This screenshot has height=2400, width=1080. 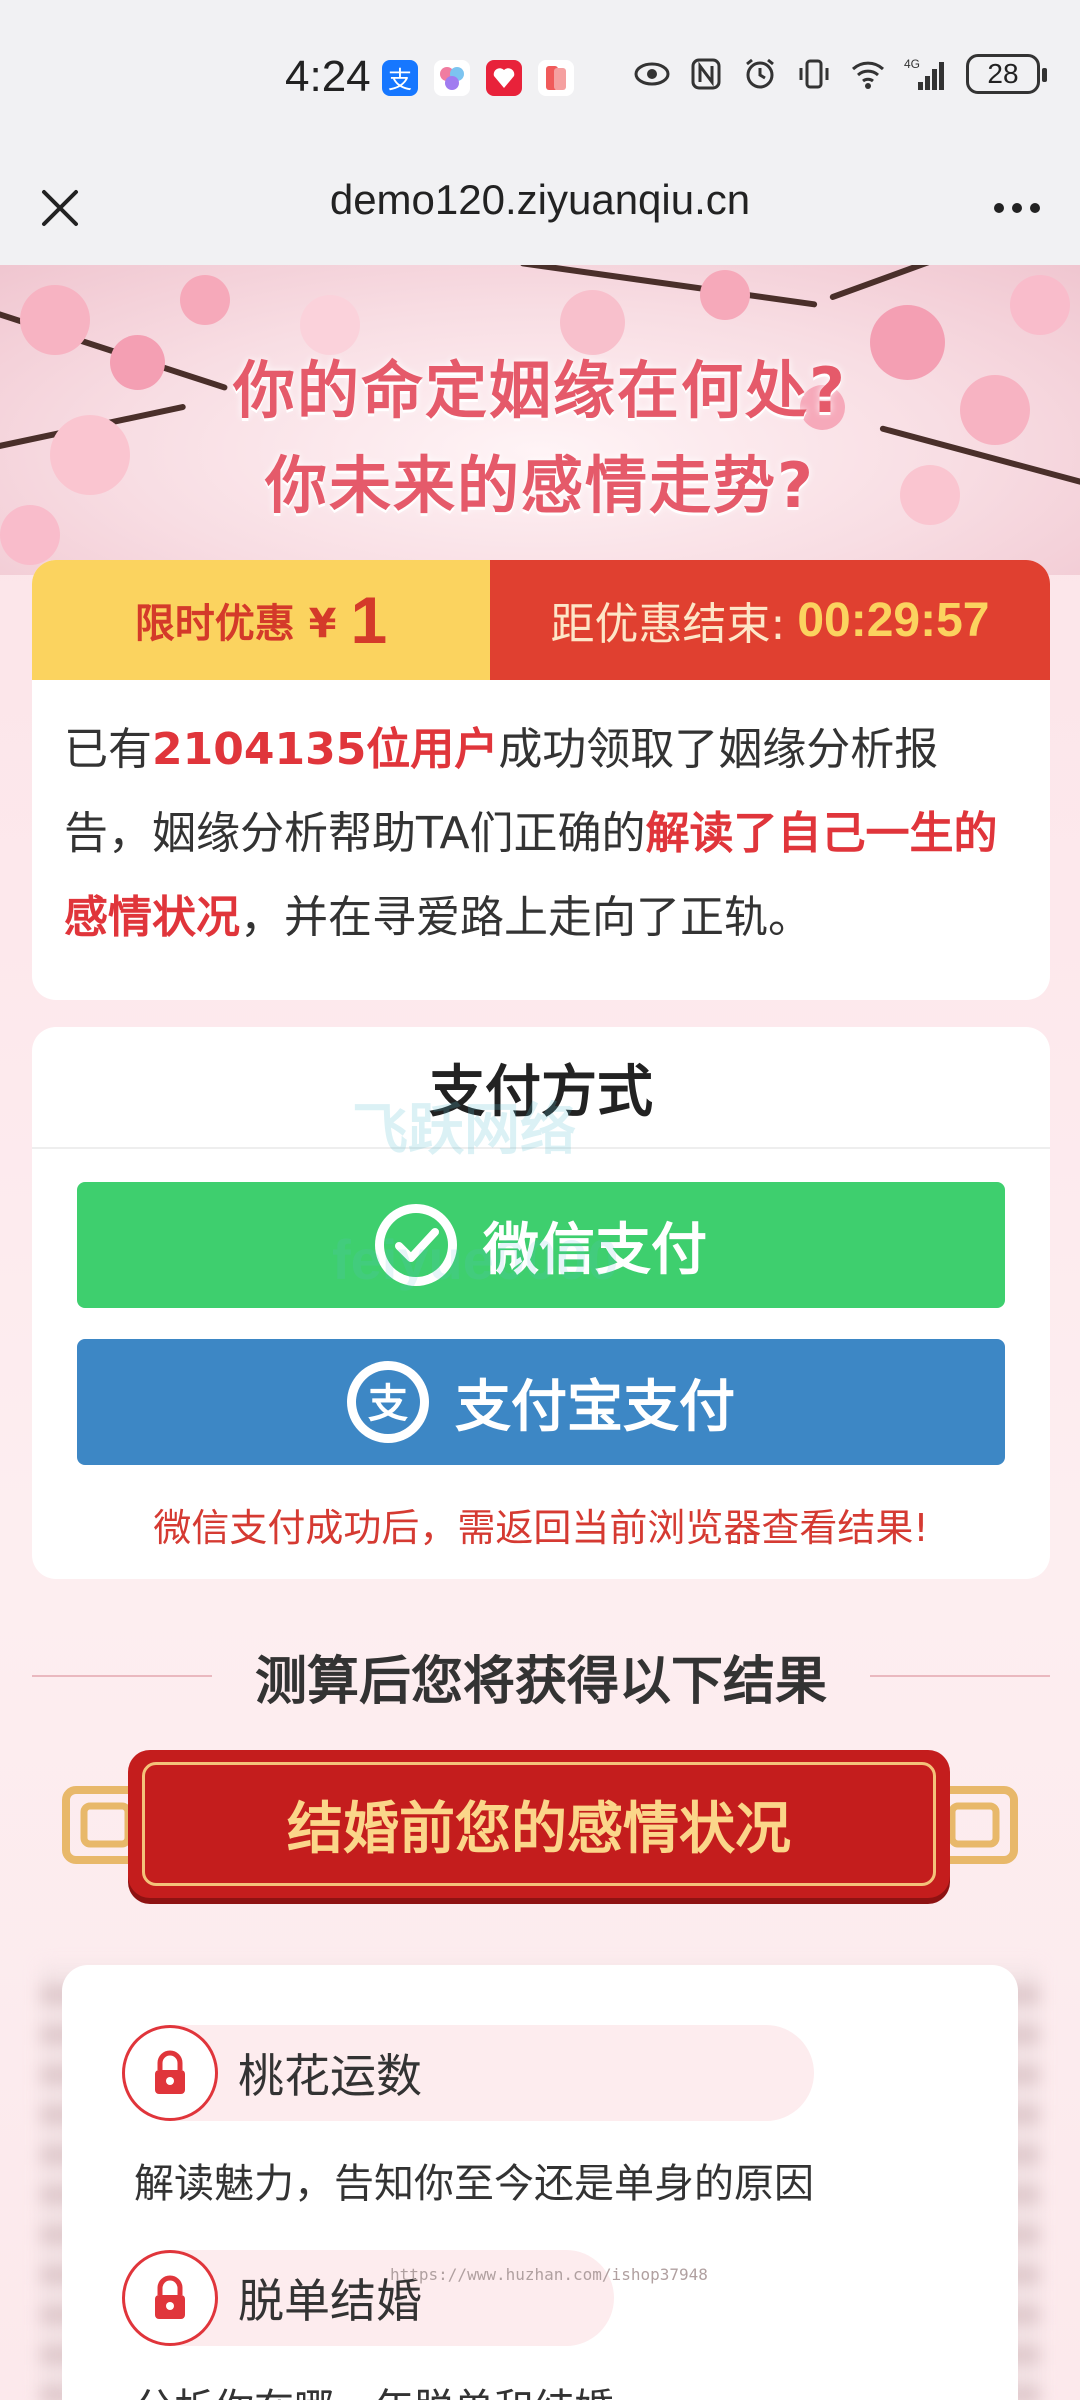 What do you see at coordinates (668, 624) in the screenshot?
I see `countdown-label: 距优惠结束:` at bounding box center [668, 624].